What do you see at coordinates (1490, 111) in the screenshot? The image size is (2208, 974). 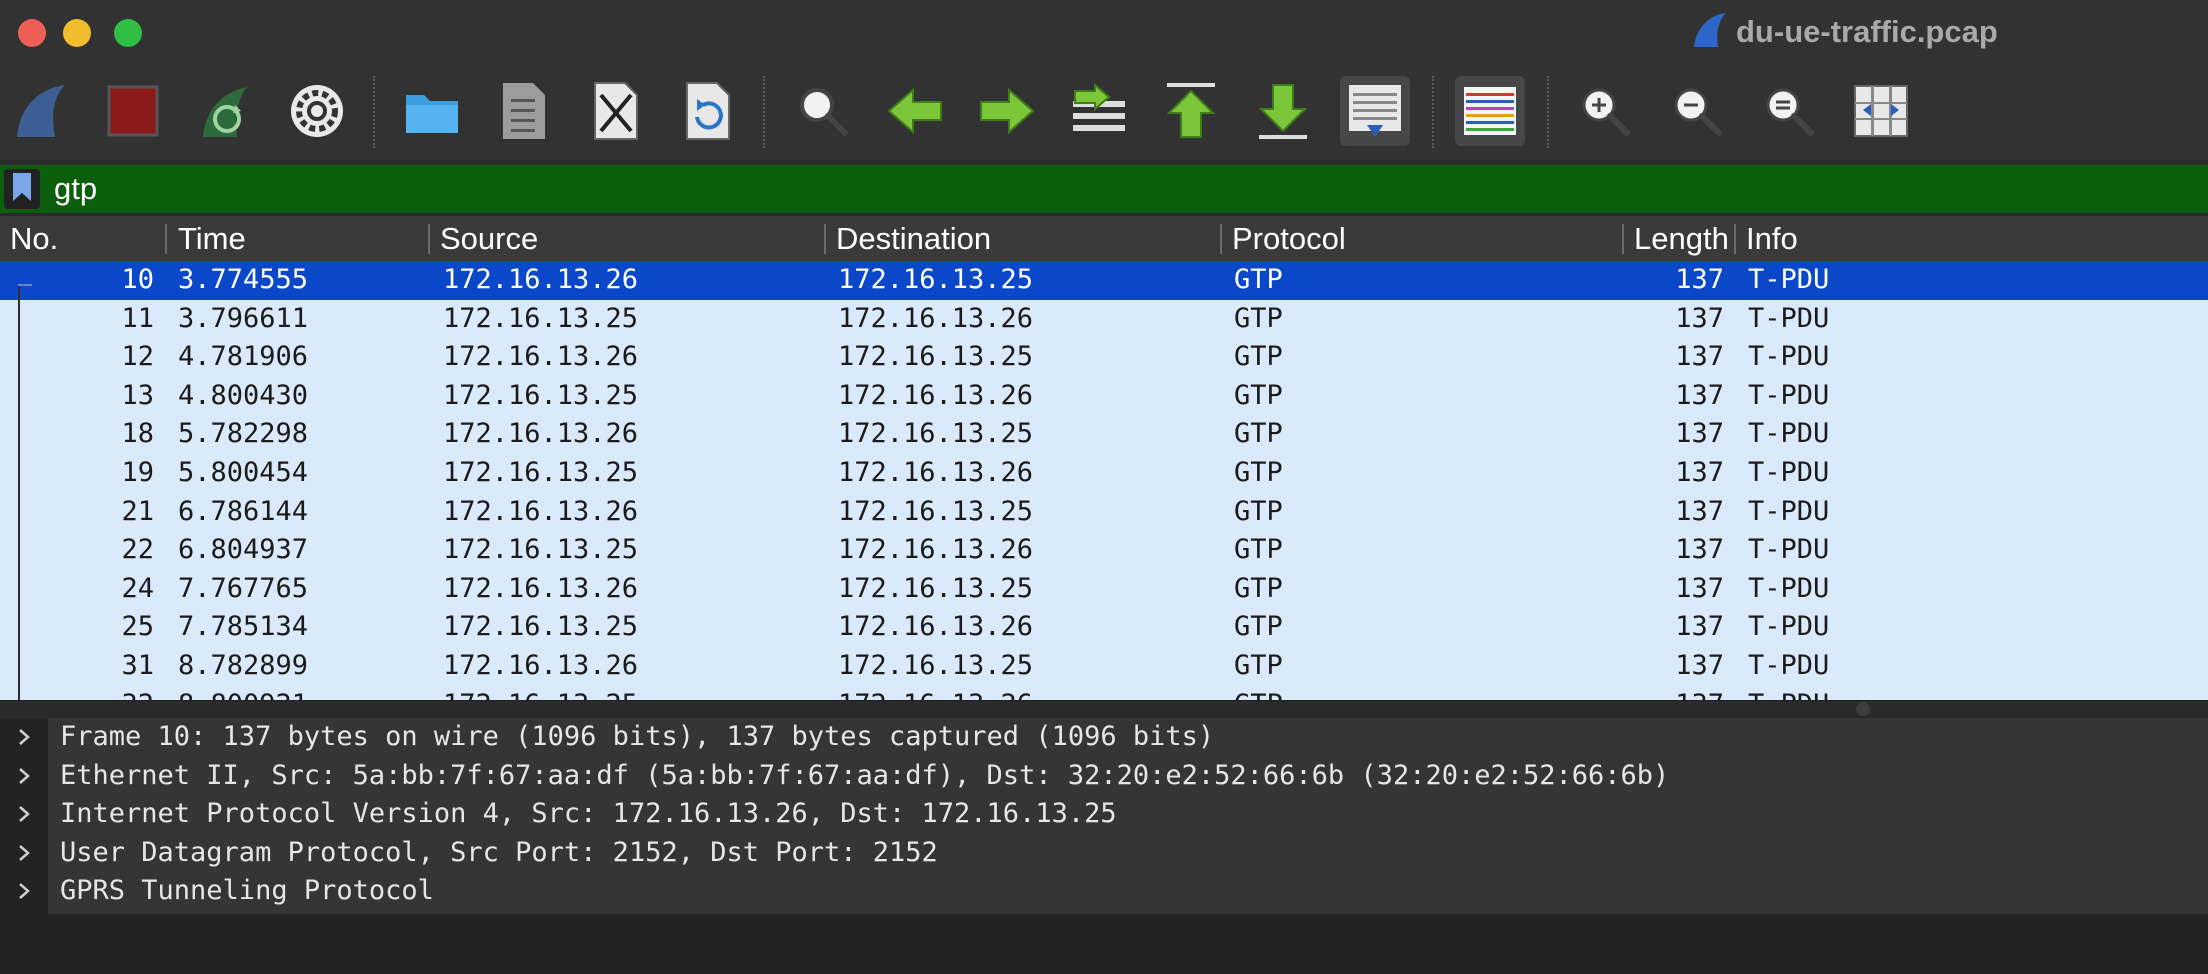 I see `colorize-button` at bounding box center [1490, 111].